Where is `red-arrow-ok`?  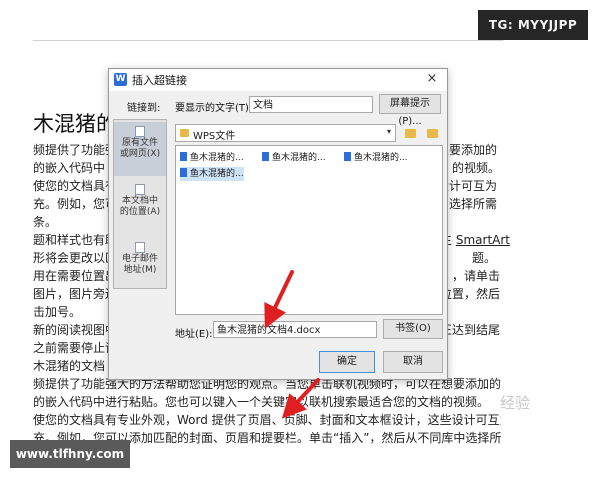 red-arrow-ok is located at coordinates (300, 398).